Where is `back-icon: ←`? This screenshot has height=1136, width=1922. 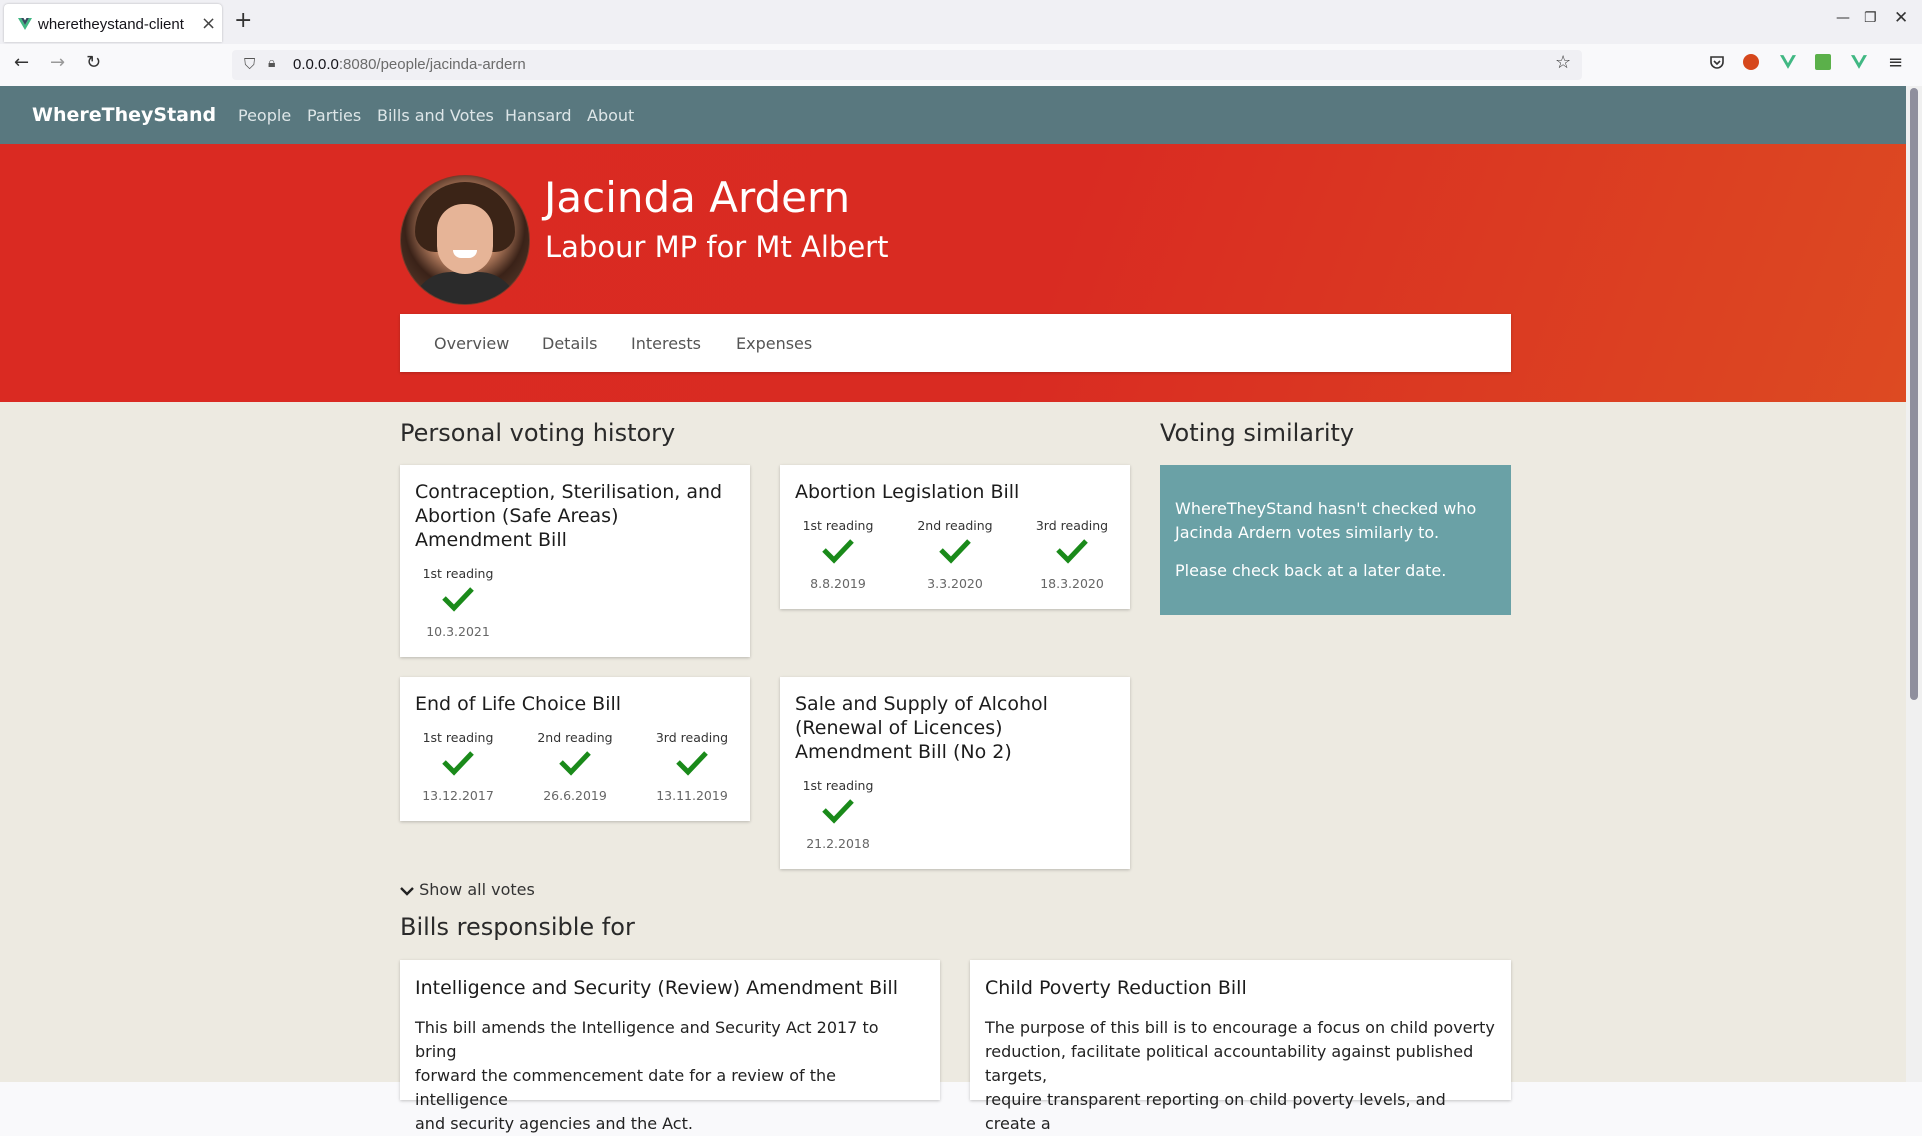
back-icon: ← is located at coordinates (21, 62).